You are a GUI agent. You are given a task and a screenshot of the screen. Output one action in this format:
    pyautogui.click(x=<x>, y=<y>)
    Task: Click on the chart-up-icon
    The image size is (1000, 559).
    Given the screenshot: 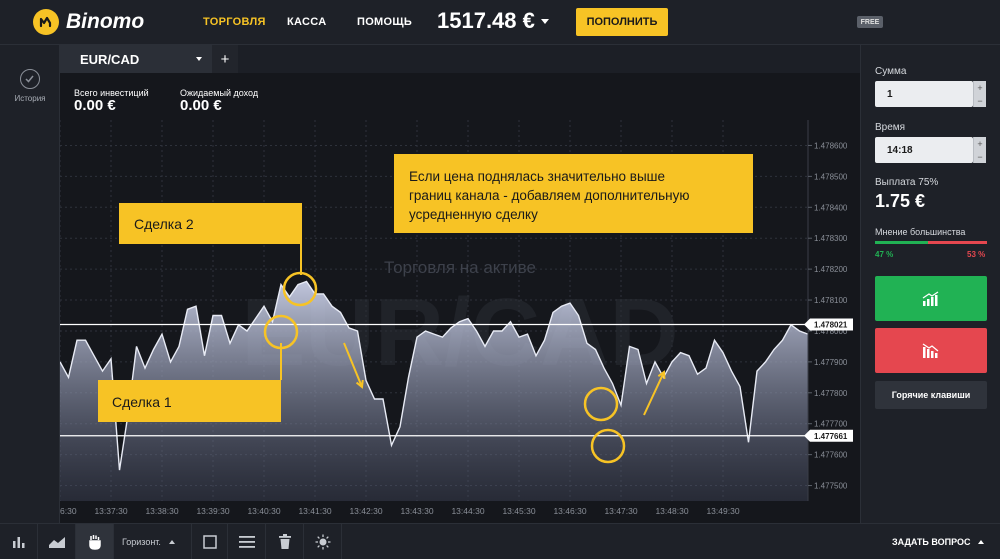 What is the action you would take?
    pyautogui.click(x=930, y=298)
    